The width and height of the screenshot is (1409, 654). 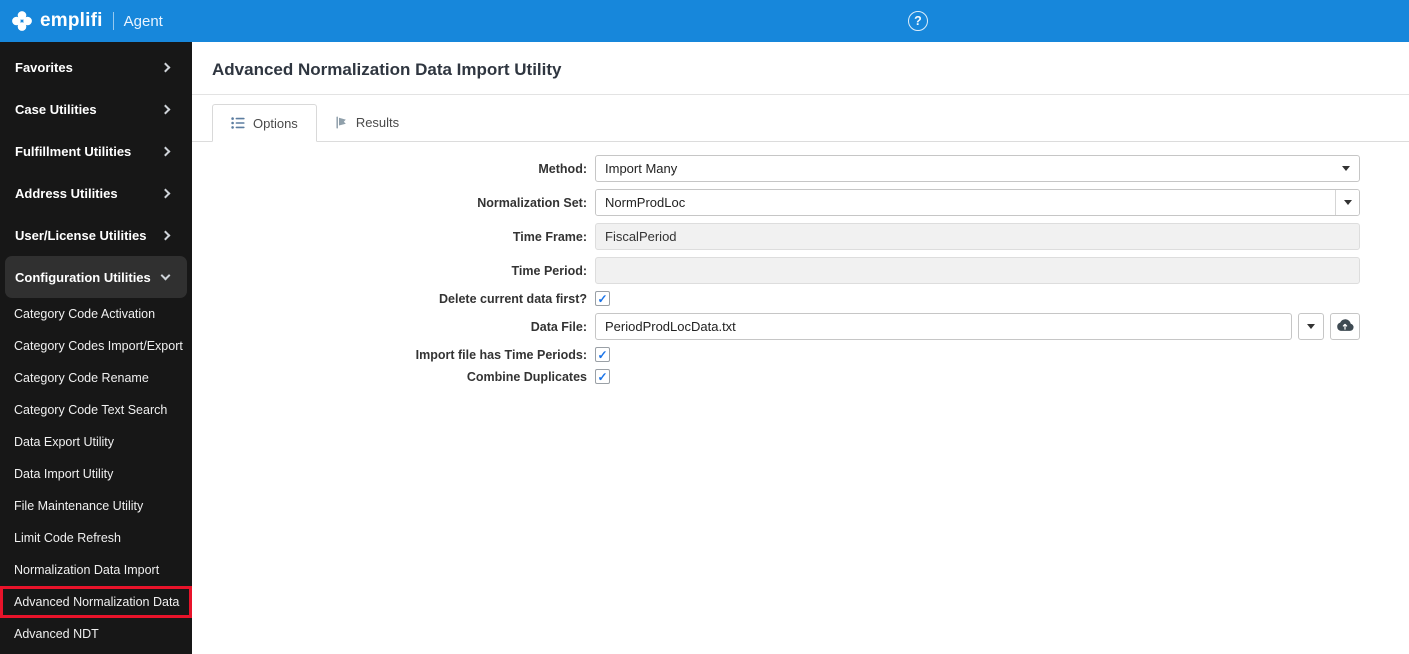 I want to click on combine-duplicates-checkbox, so click(x=602, y=376).